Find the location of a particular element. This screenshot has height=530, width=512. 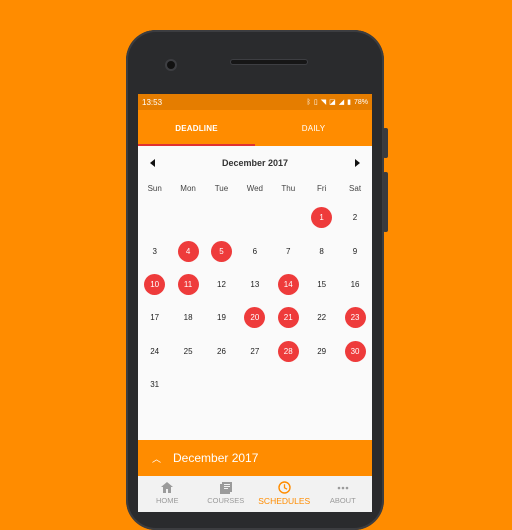

day-cell: 25 is located at coordinates (187, 351).